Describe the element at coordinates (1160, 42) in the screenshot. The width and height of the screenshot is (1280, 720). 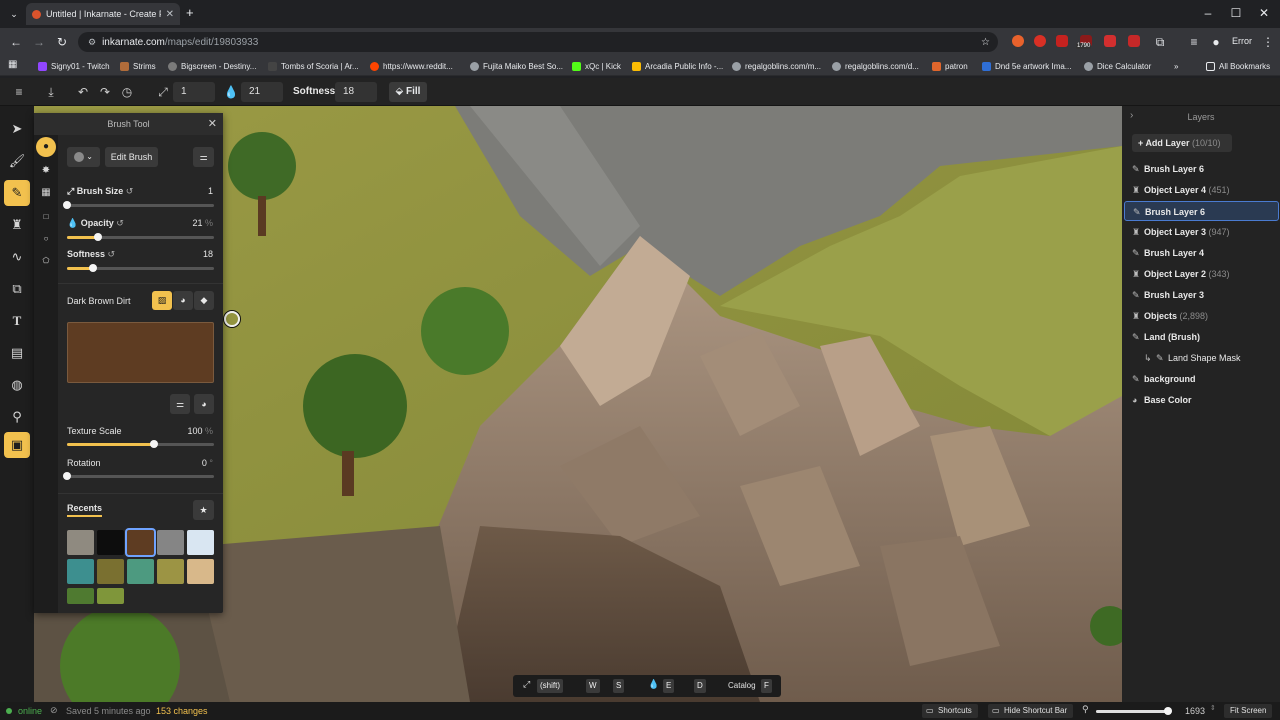
I see `extensions-puzzle-icon: ⧉` at that location.